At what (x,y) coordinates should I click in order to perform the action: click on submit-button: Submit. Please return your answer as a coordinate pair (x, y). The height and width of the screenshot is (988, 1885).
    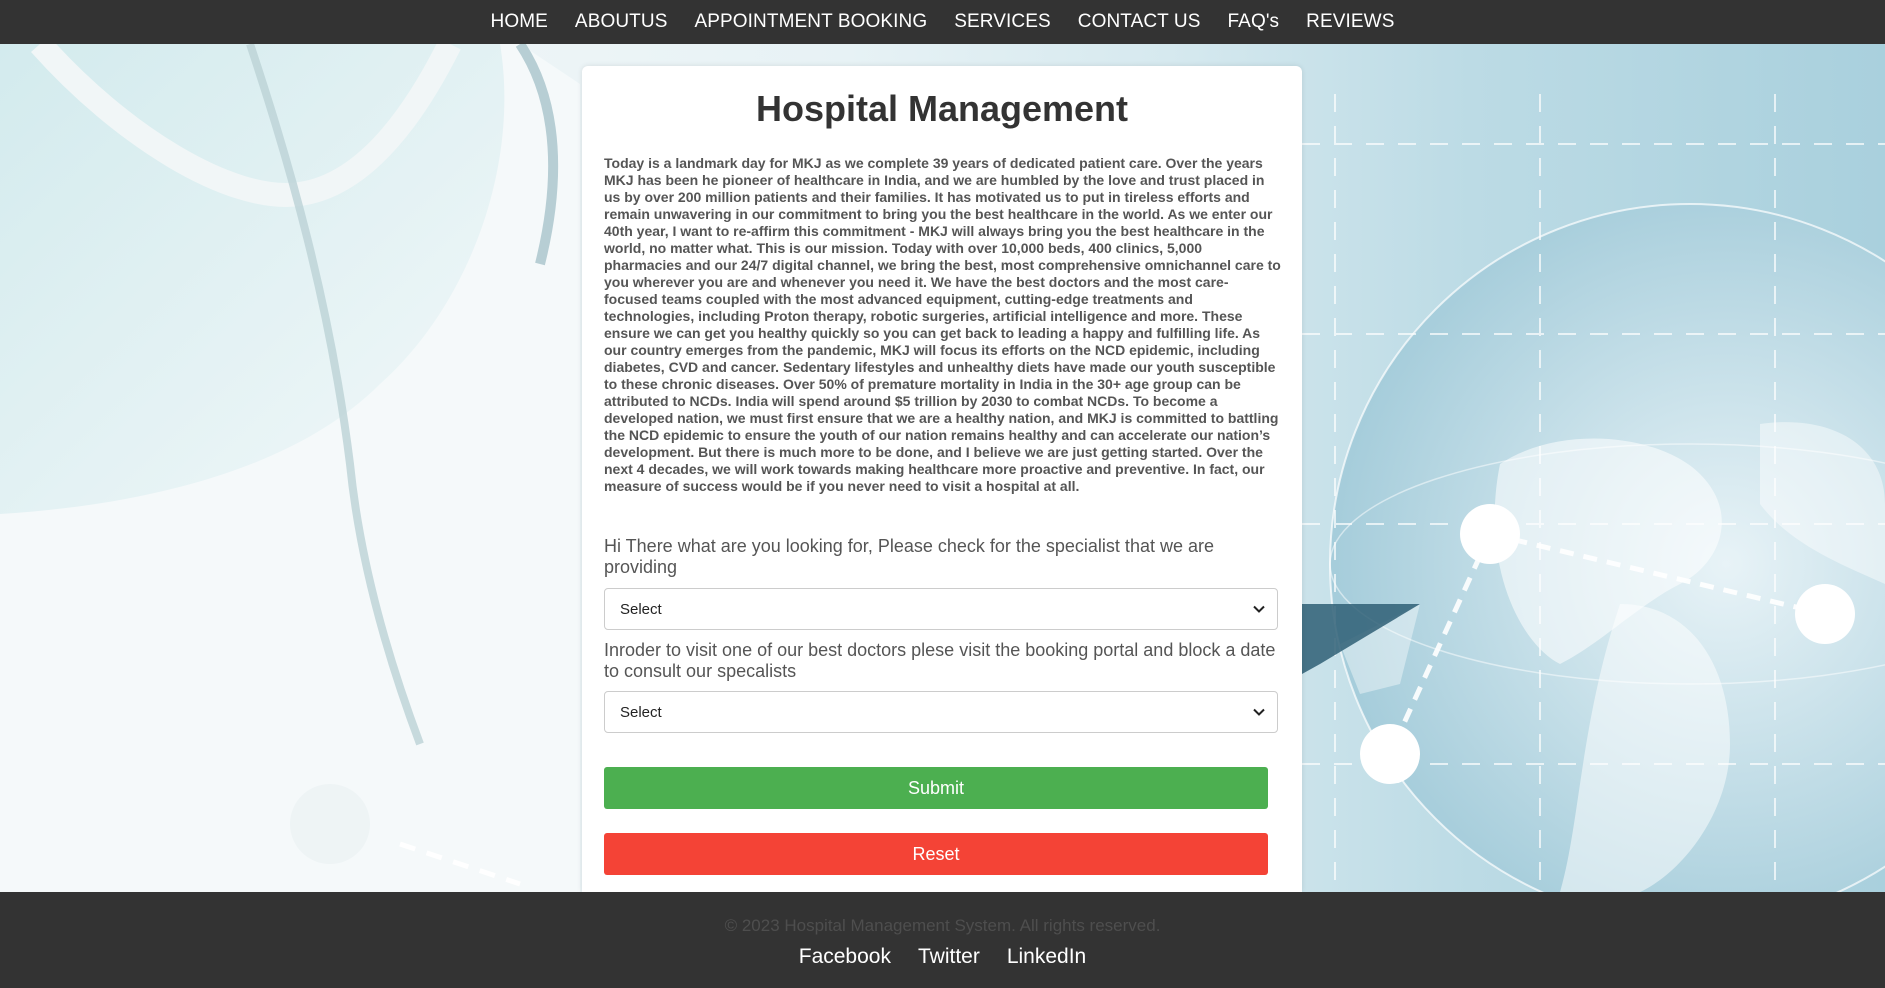
    Looking at the image, I should click on (936, 788).